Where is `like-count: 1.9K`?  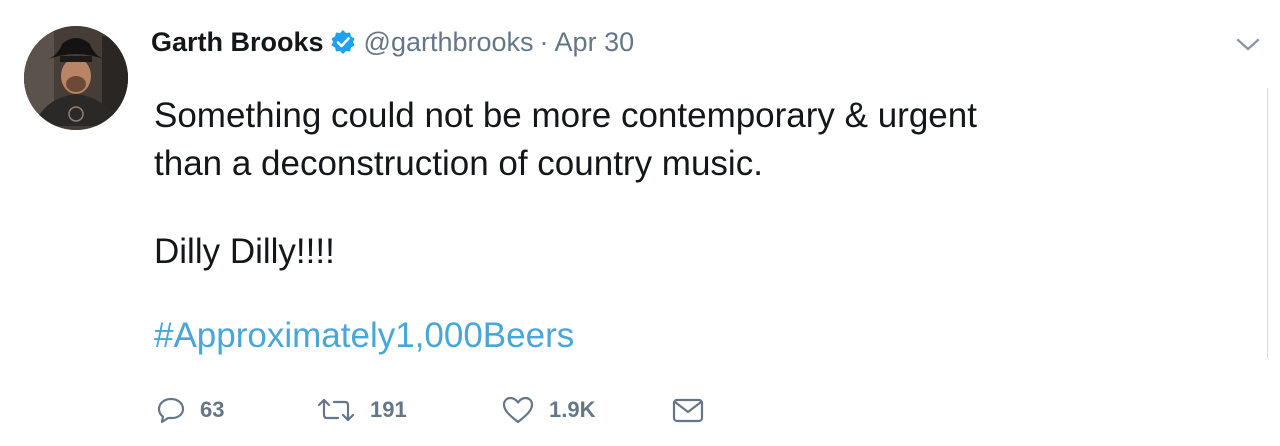
like-count: 1.9K is located at coordinates (572, 409).